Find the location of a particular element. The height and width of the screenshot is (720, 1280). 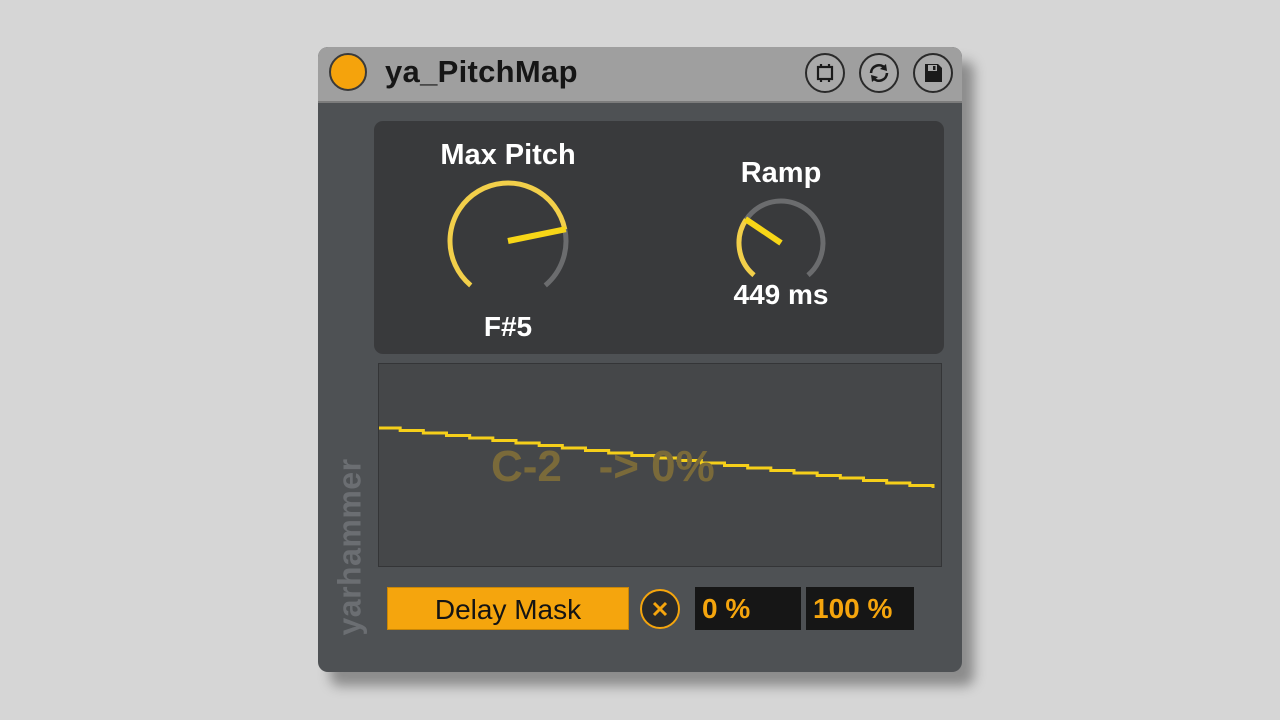

ramp-knob is located at coordinates (781, 243).